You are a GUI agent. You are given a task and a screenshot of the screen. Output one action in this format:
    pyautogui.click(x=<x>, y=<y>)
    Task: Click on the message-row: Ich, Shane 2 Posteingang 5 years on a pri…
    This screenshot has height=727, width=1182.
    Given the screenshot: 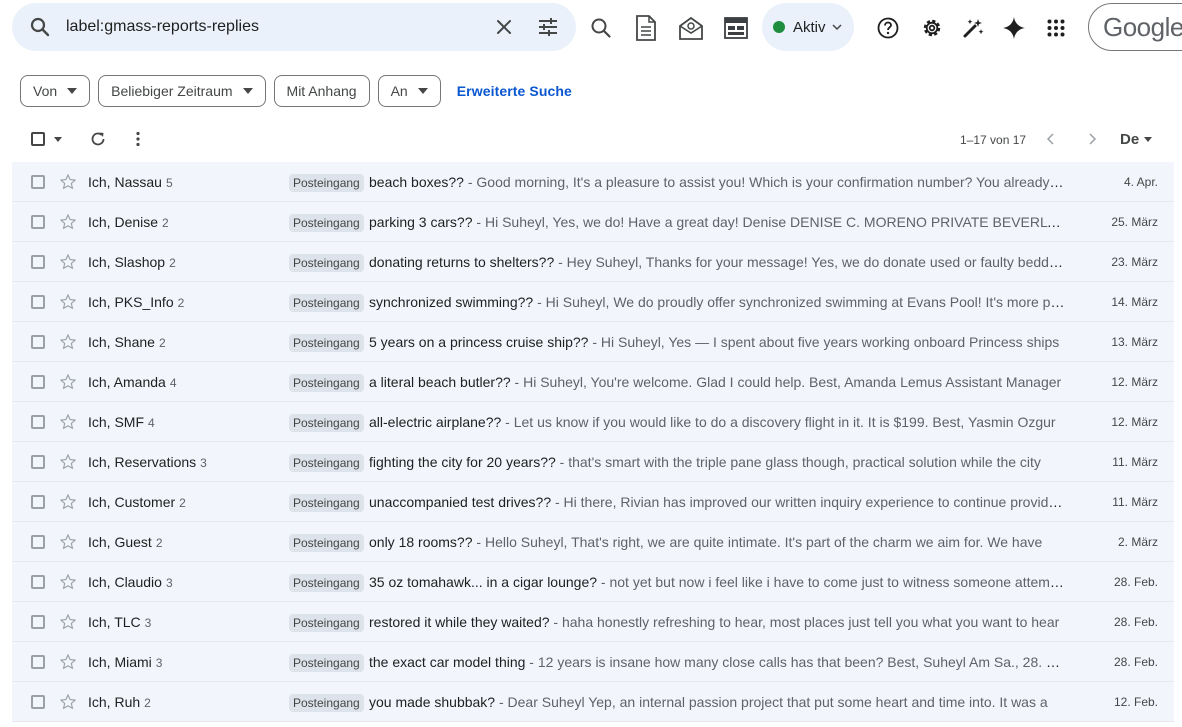 What is the action you would take?
    pyautogui.click(x=593, y=342)
    